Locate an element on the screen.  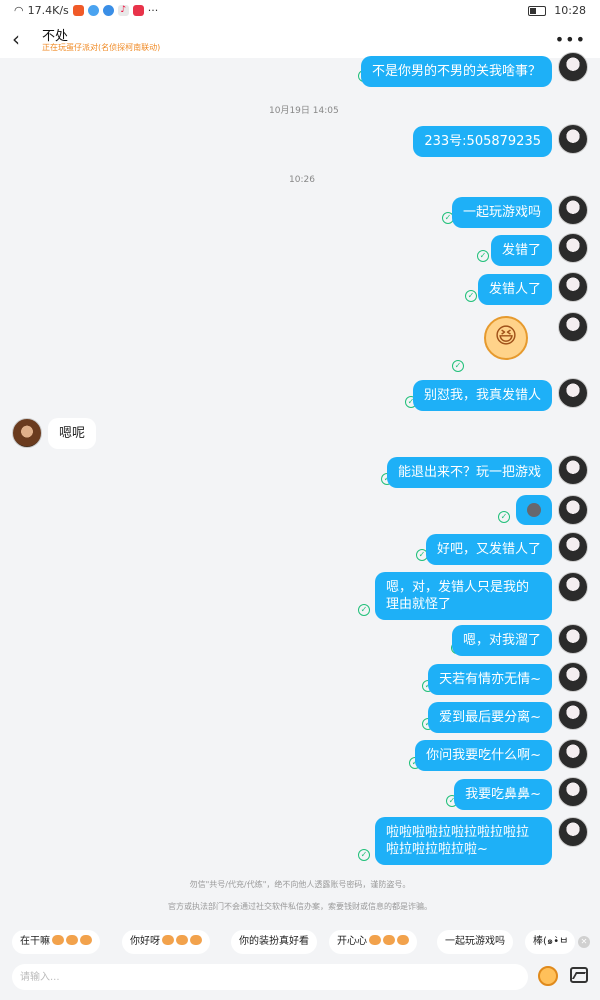
sad-emoji-icon is located at coordinates (534, 510).